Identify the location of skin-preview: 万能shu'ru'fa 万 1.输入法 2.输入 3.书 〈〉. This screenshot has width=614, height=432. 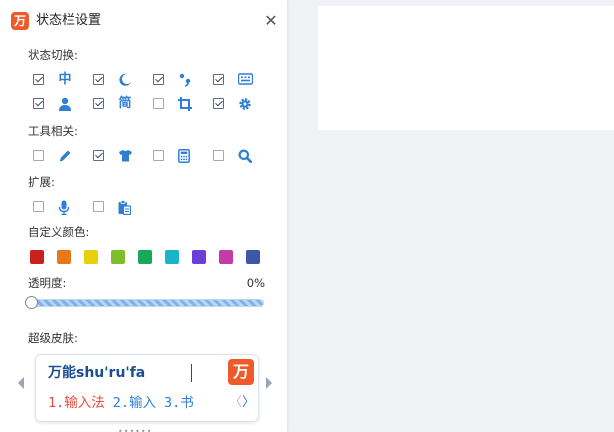
(147, 388).